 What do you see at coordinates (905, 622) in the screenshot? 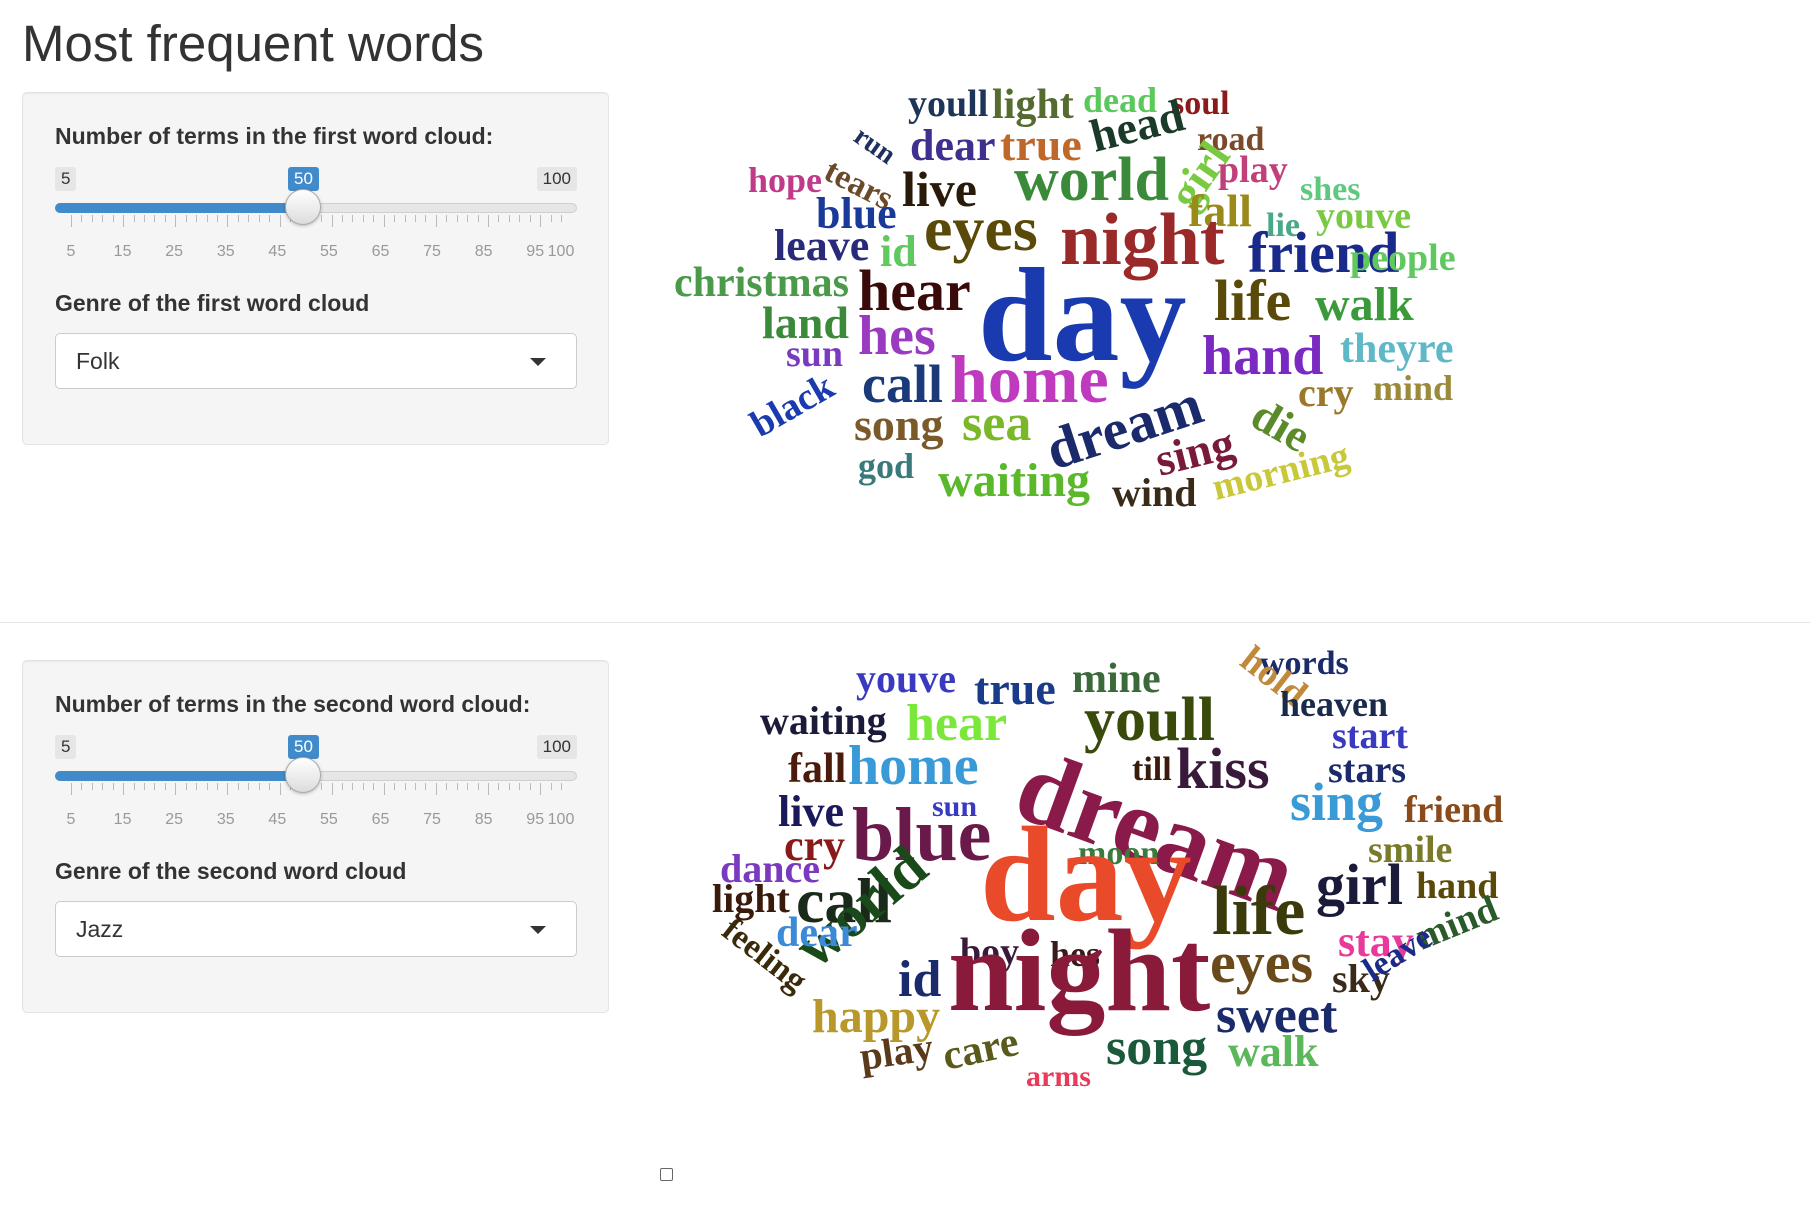
I see `section-divider` at bounding box center [905, 622].